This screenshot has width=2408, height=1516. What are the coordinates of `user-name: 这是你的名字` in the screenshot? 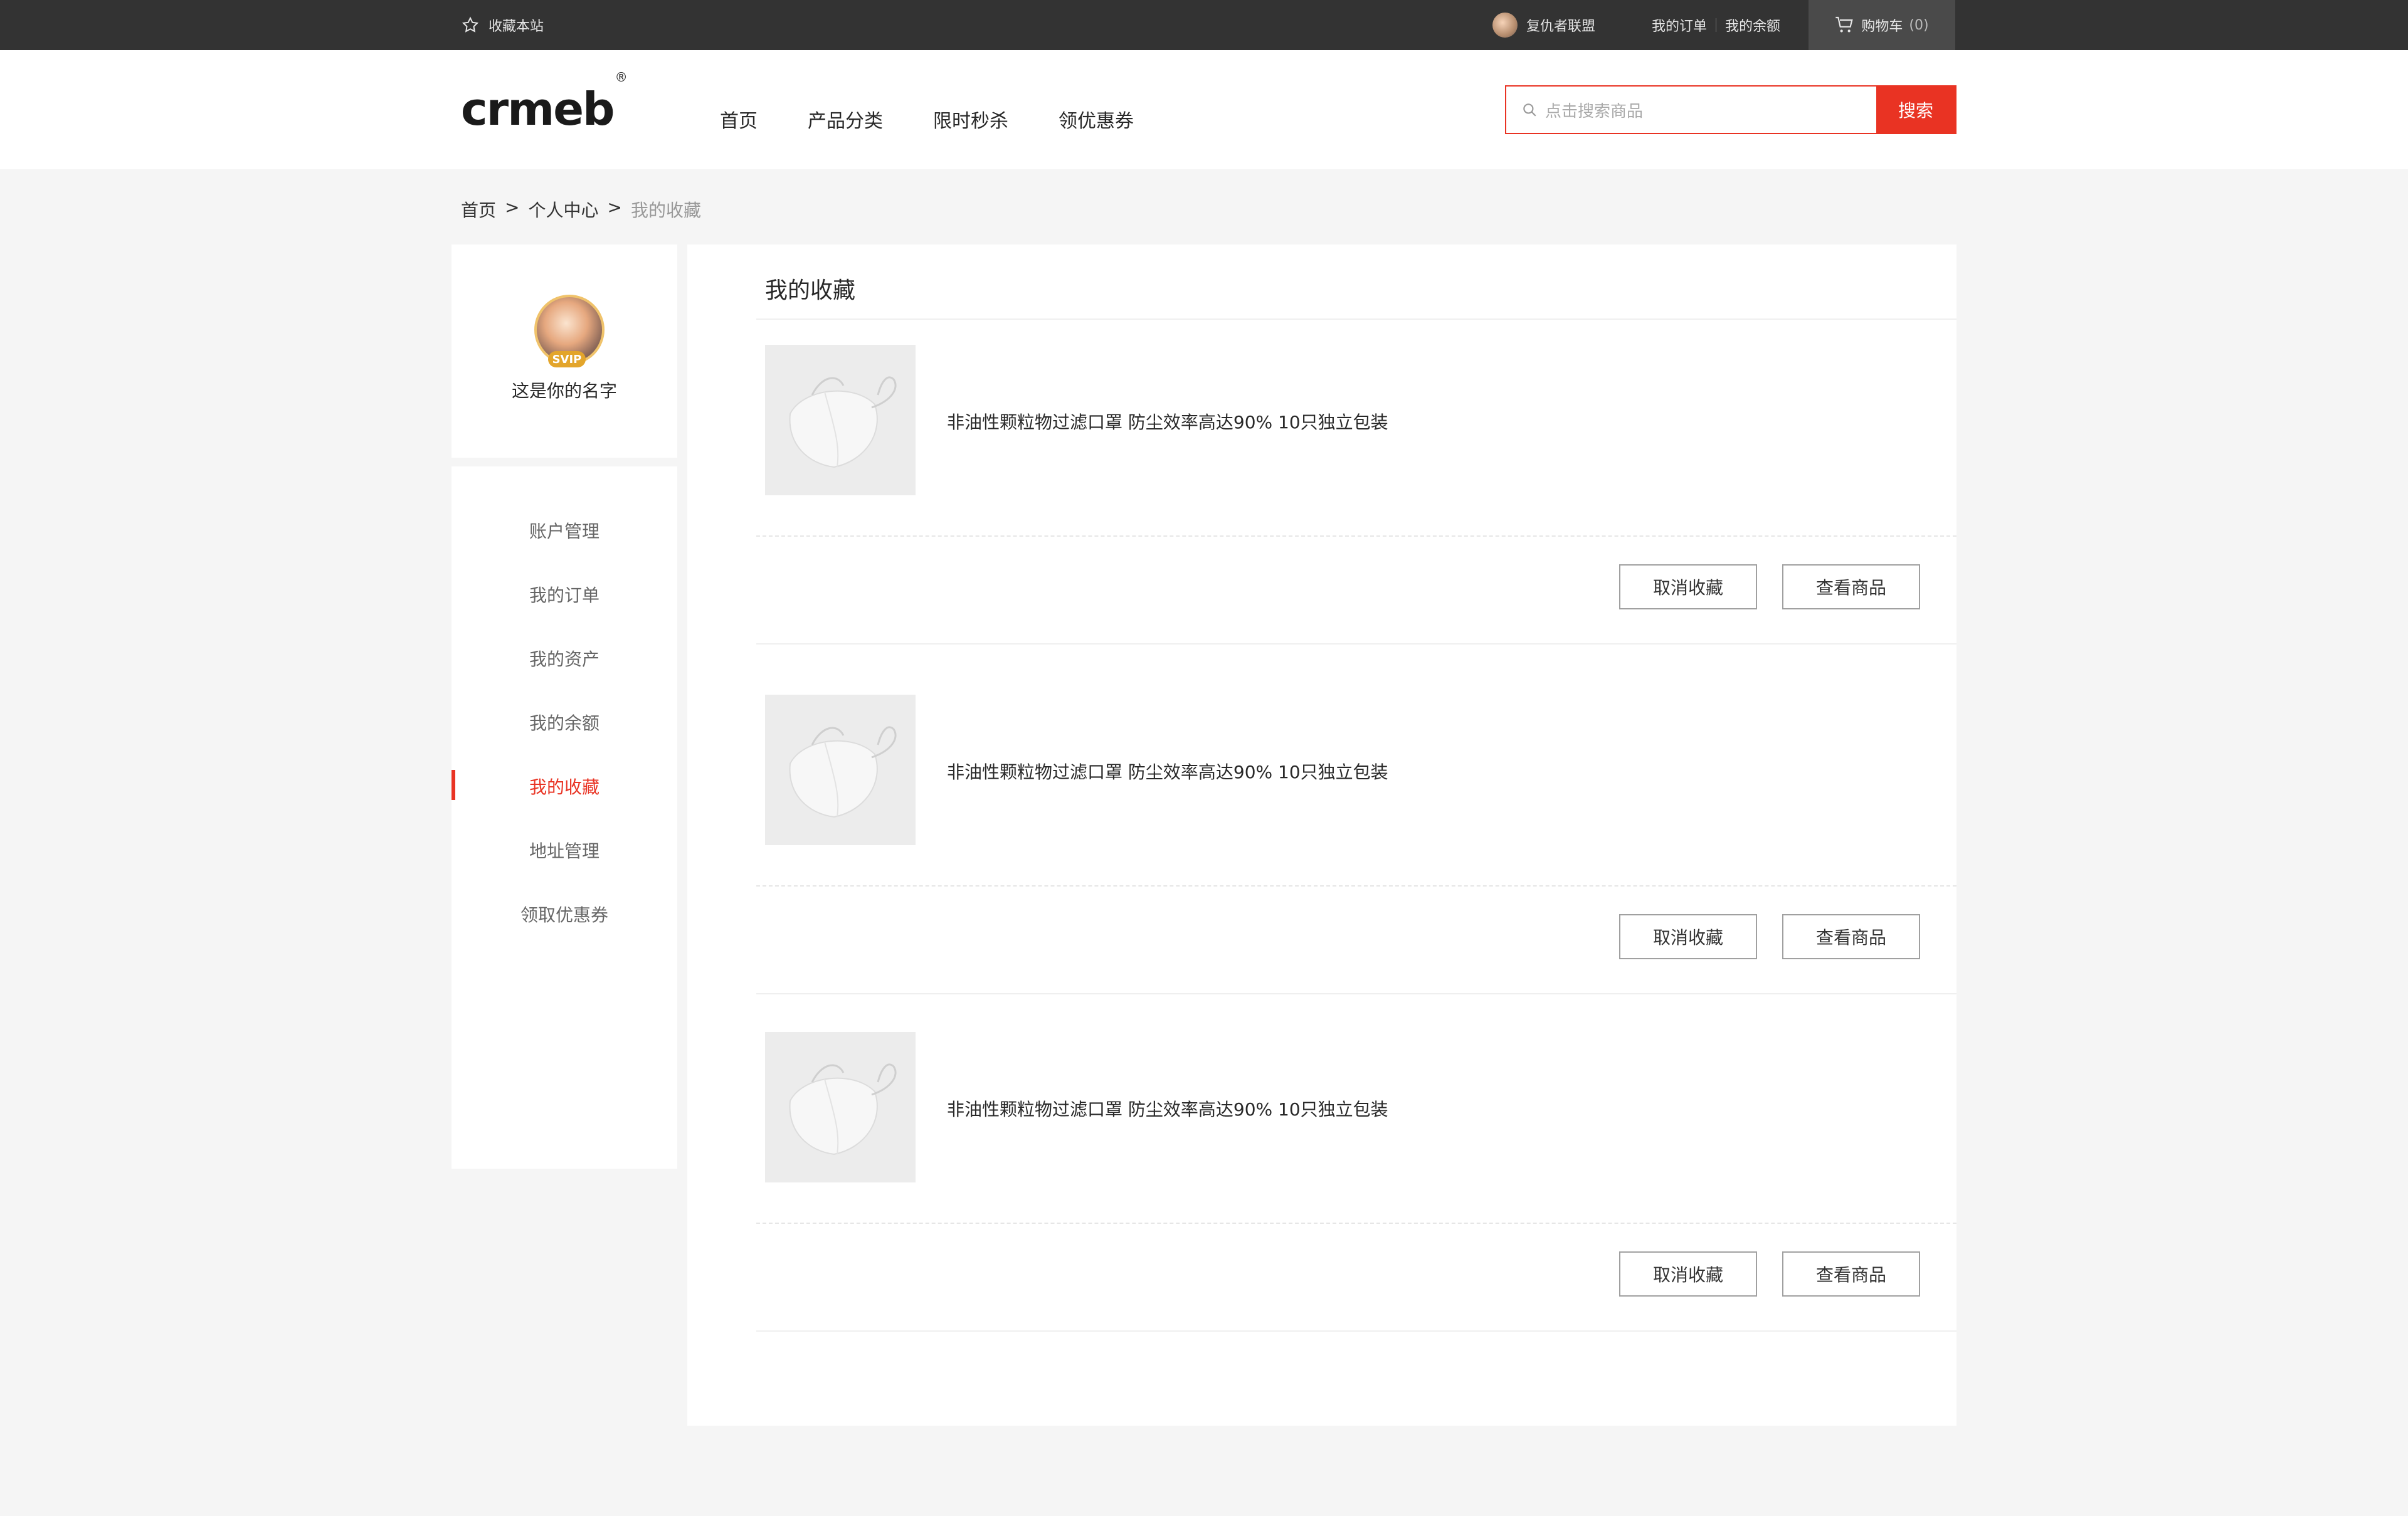 It's located at (564, 391).